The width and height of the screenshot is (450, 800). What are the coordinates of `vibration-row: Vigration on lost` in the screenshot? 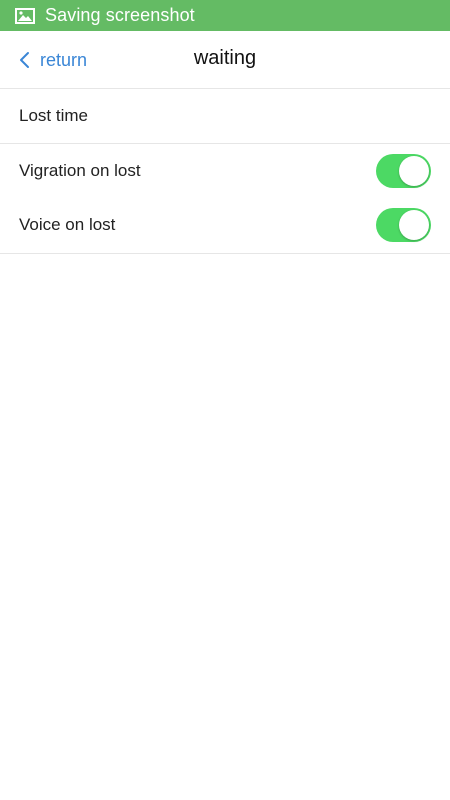 It's located at (225, 171).